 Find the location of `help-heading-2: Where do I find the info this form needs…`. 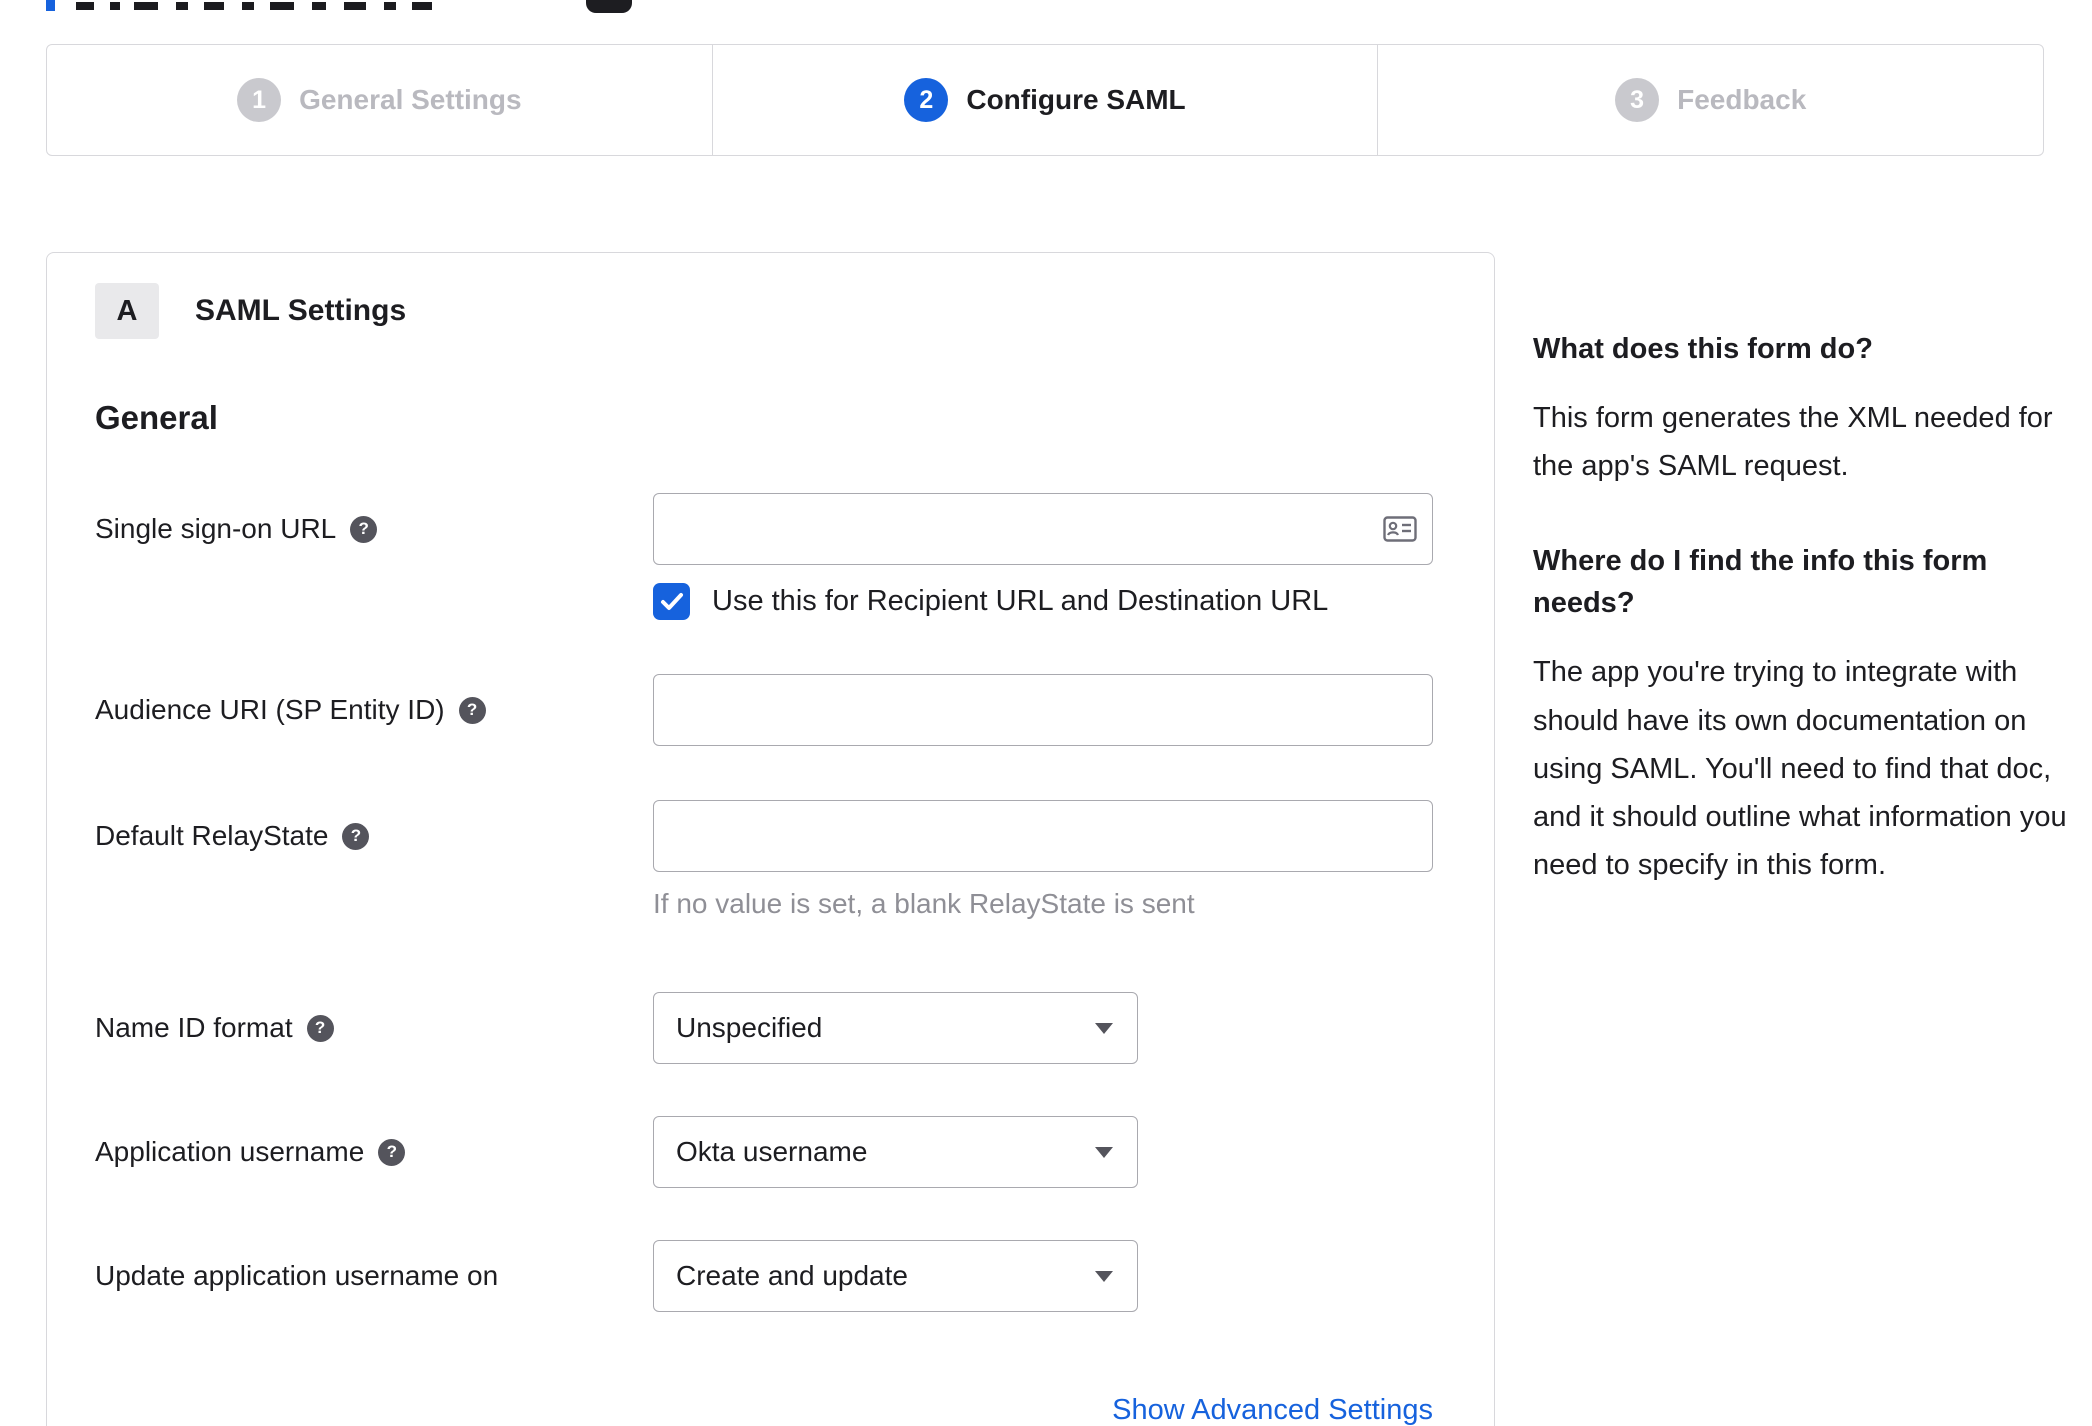

help-heading-2: Where do I find the info this form needs… is located at coordinates (1760, 582).